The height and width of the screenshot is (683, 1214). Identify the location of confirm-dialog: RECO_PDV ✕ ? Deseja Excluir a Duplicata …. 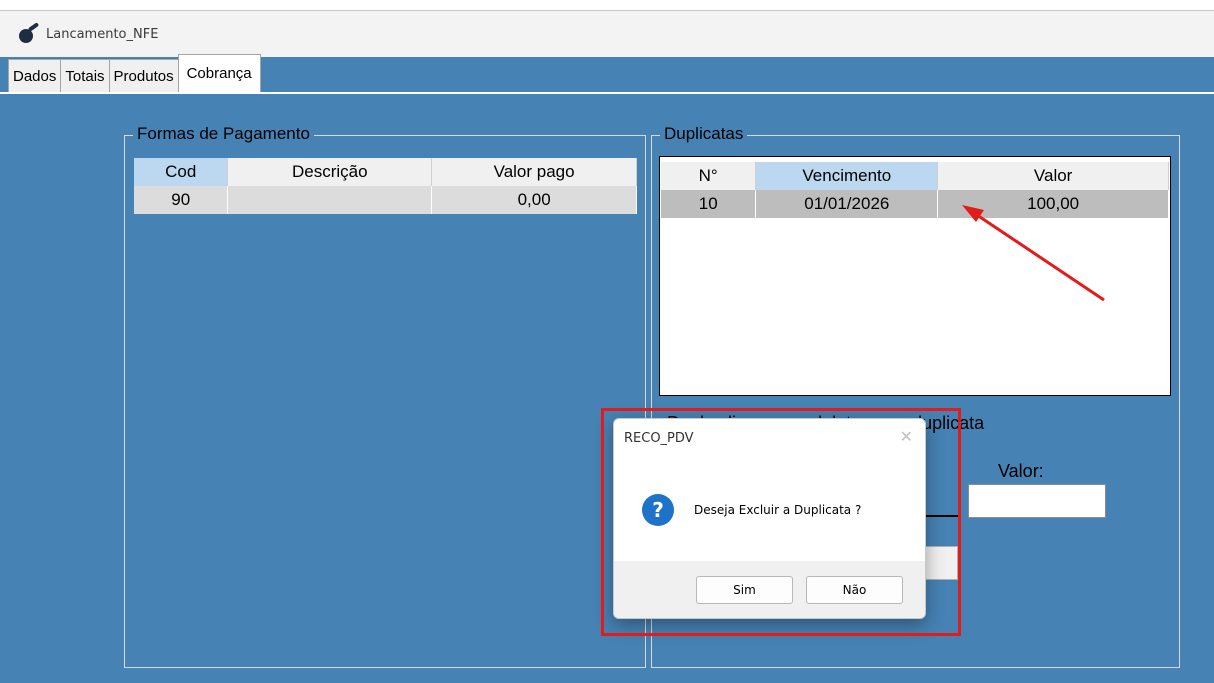
(769, 518).